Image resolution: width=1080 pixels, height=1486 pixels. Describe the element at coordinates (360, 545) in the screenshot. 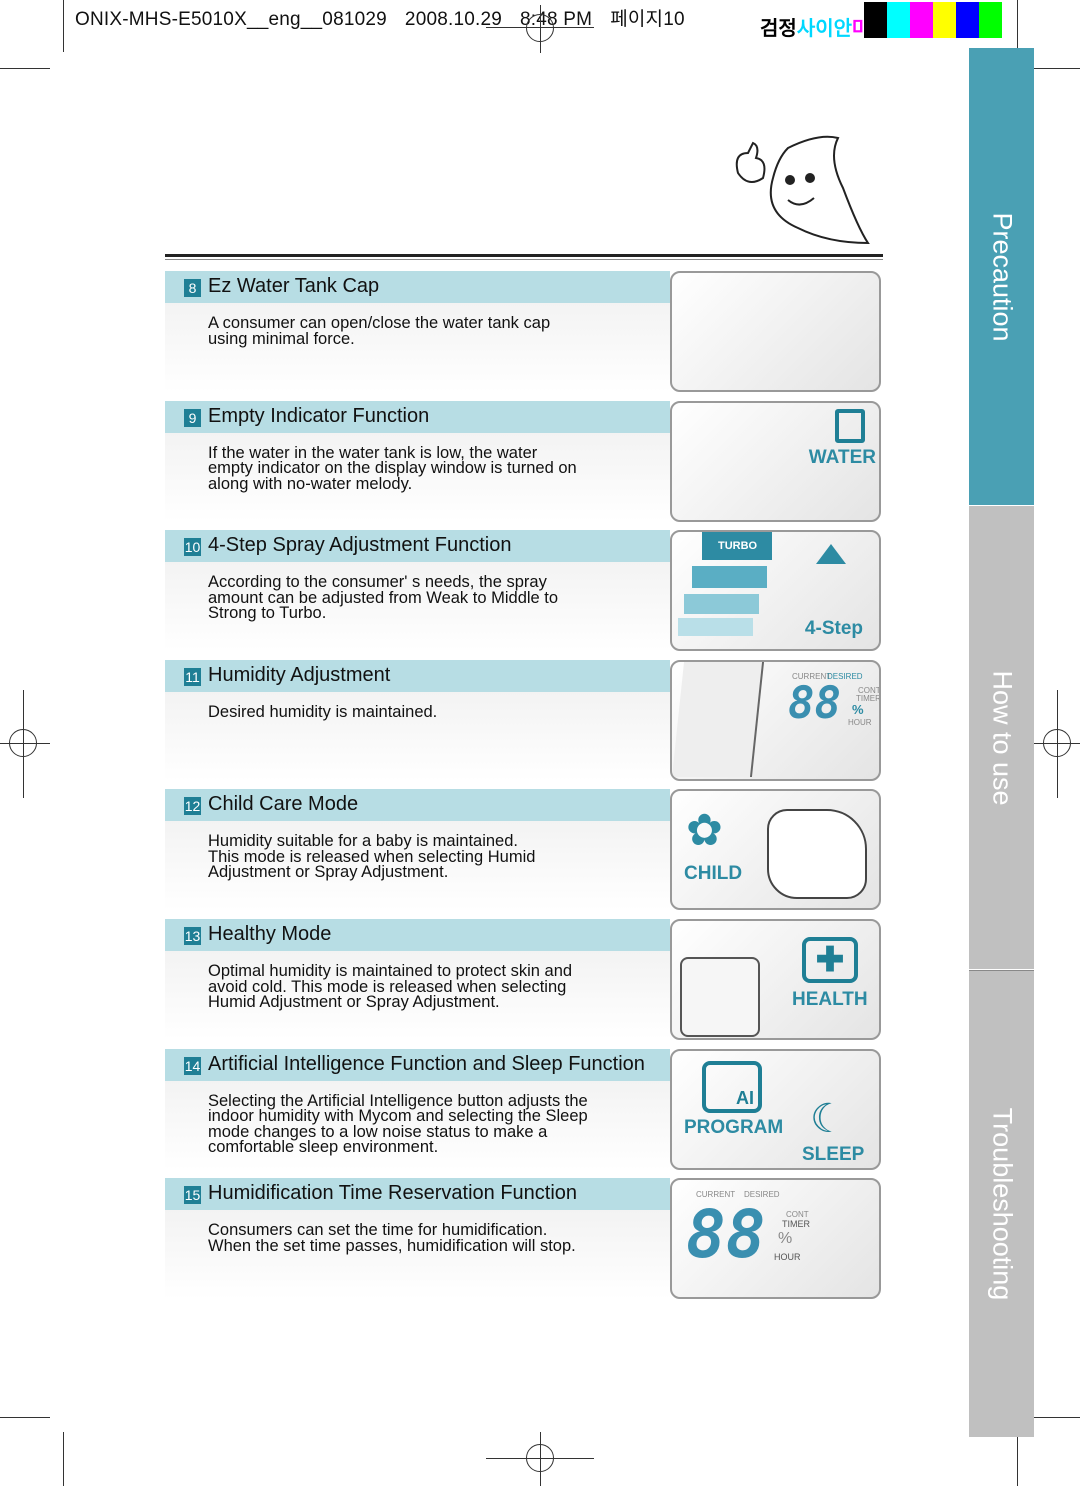

I see `section-title: 4-Step Spray Adjustment Function` at that location.